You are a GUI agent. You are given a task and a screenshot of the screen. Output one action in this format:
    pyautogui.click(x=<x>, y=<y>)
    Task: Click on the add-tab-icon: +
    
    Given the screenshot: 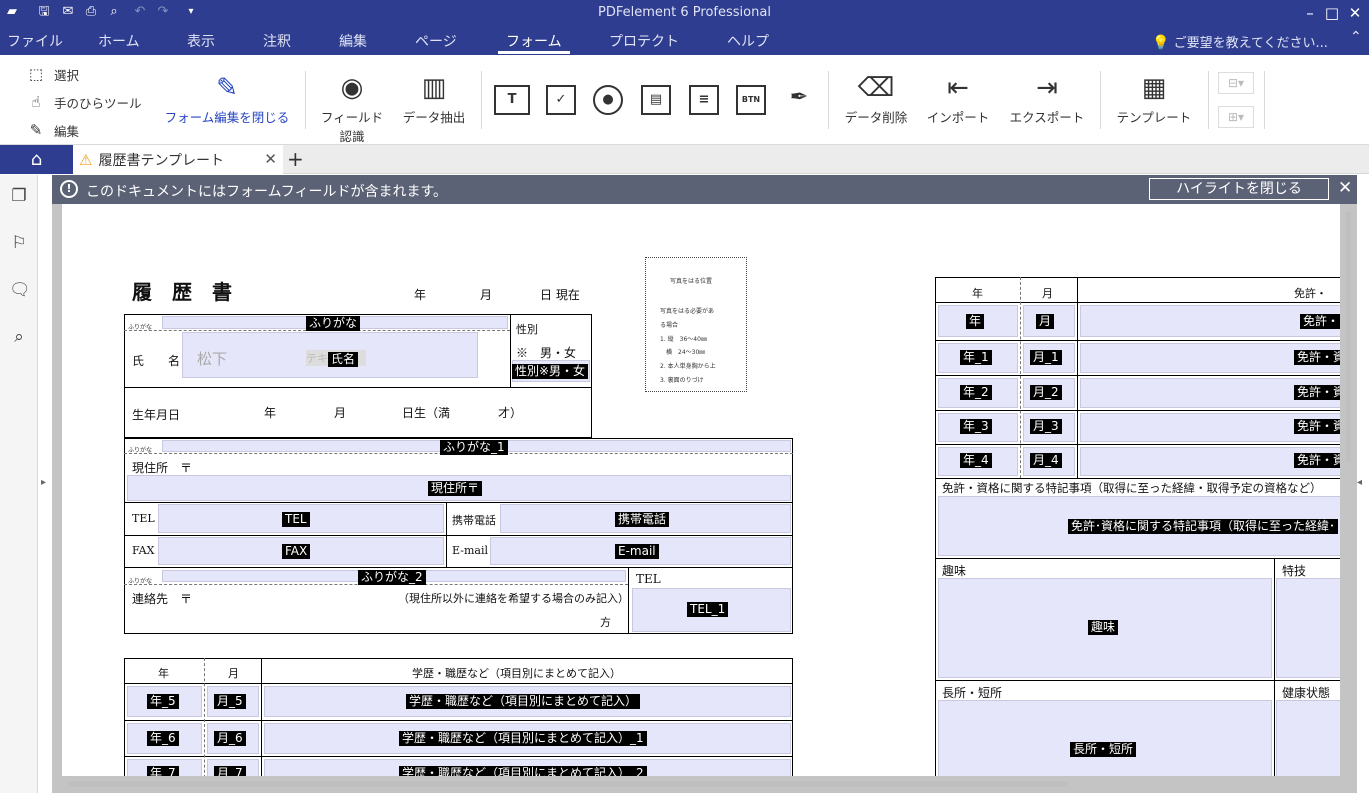 What is the action you would take?
    pyautogui.click(x=295, y=159)
    